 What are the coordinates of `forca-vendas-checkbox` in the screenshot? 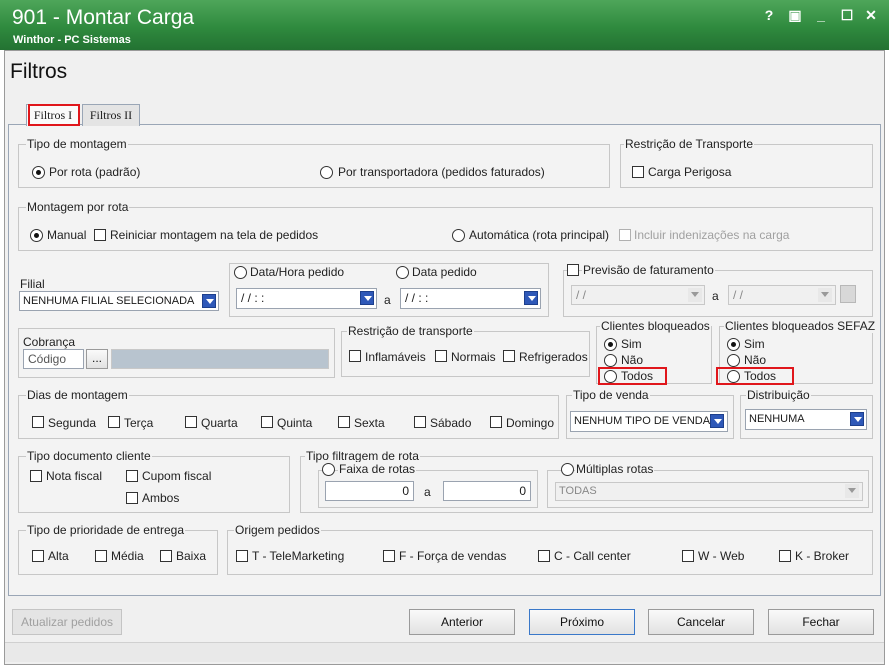 It's located at (389, 556).